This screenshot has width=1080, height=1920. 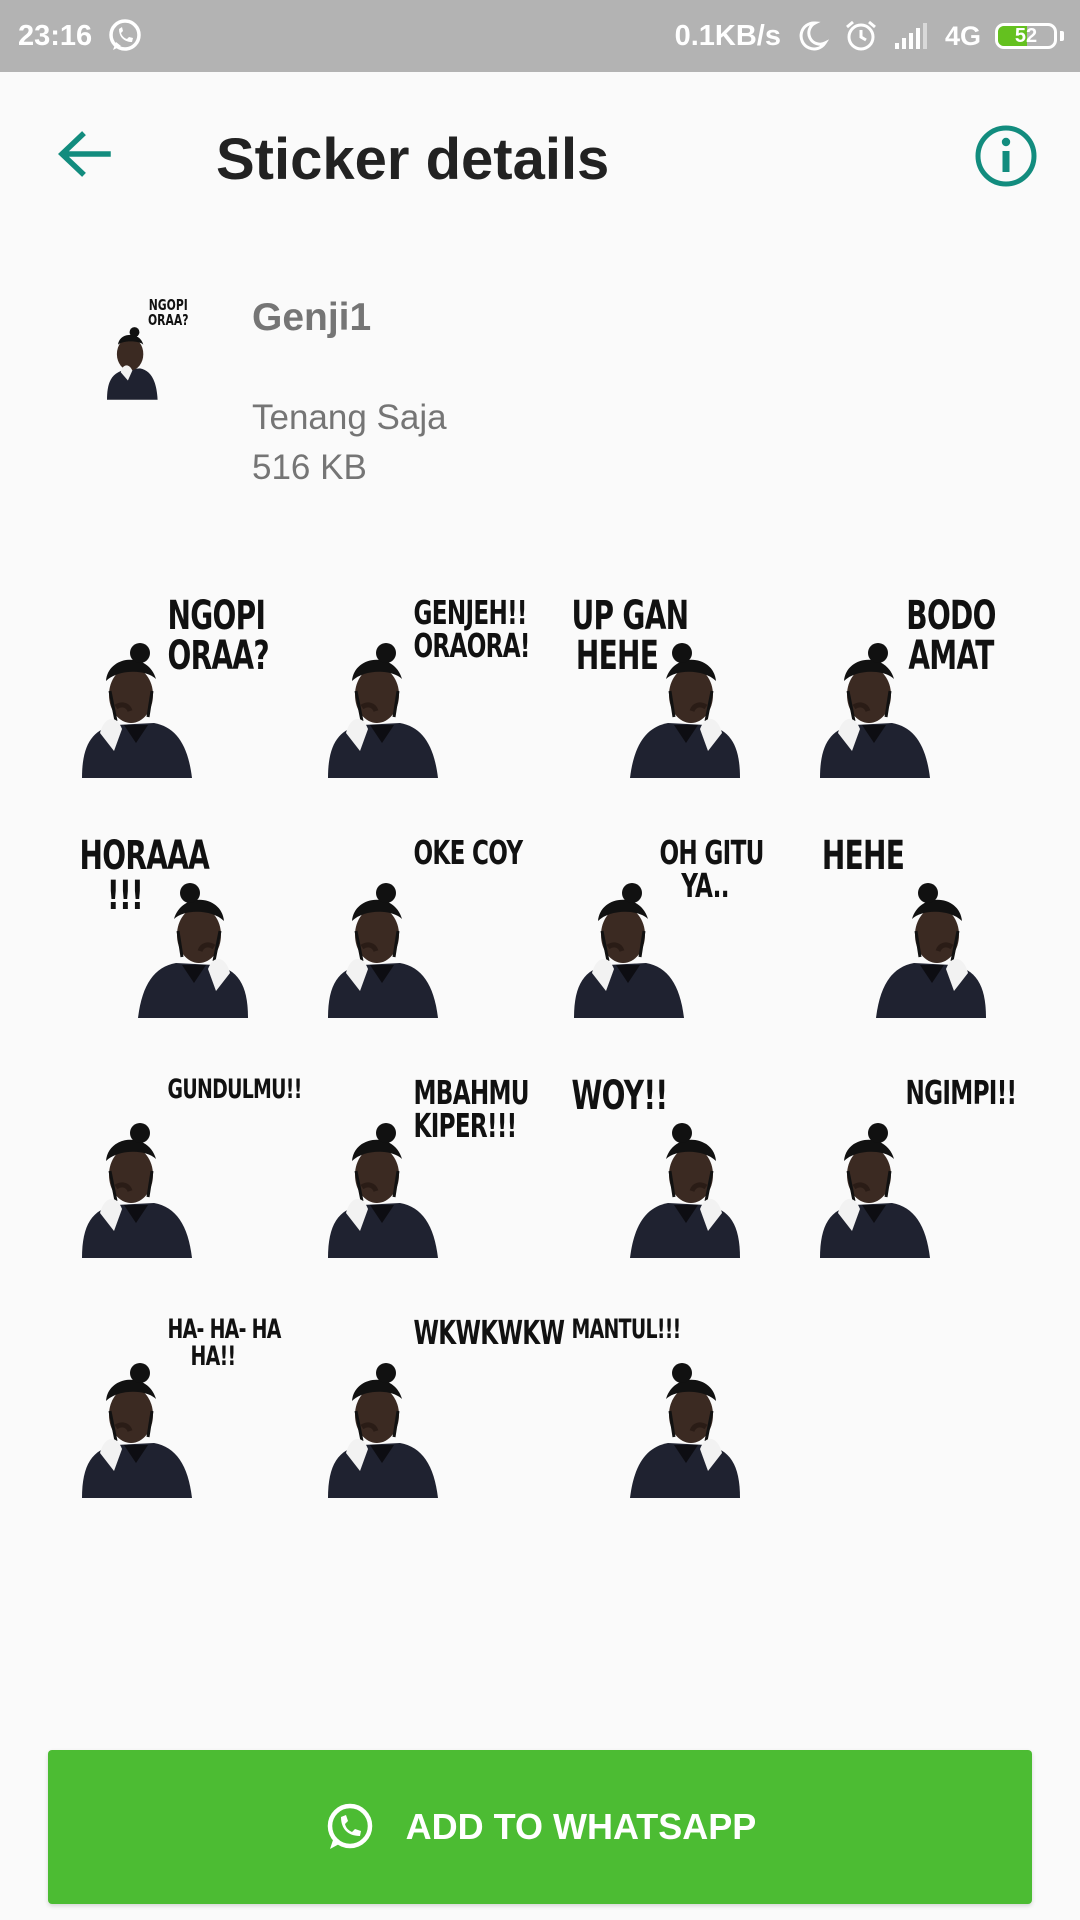 What do you see at coordinates (489, 1332) in the screenshot?
I see `sticker-caption: WKWKWKW` at bounding box center [489, 1332].